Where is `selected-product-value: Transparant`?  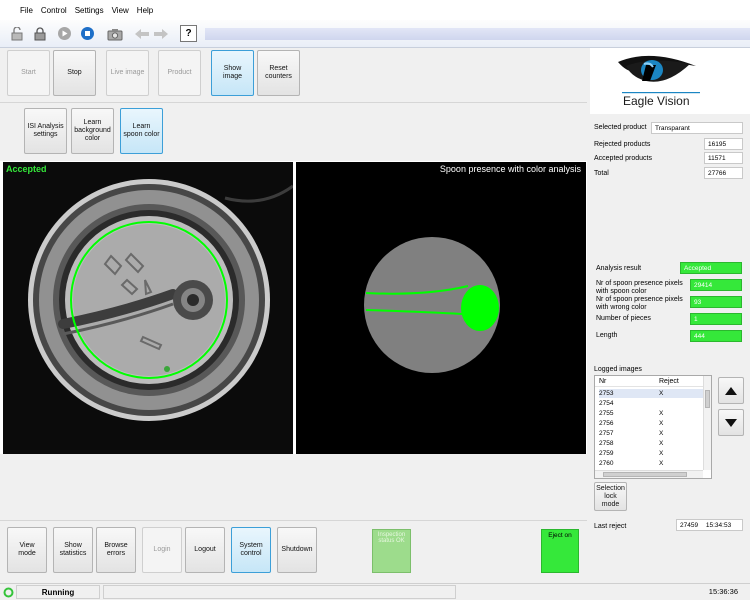
selected-product-value: Transparant is located at coordinates (697, 128).